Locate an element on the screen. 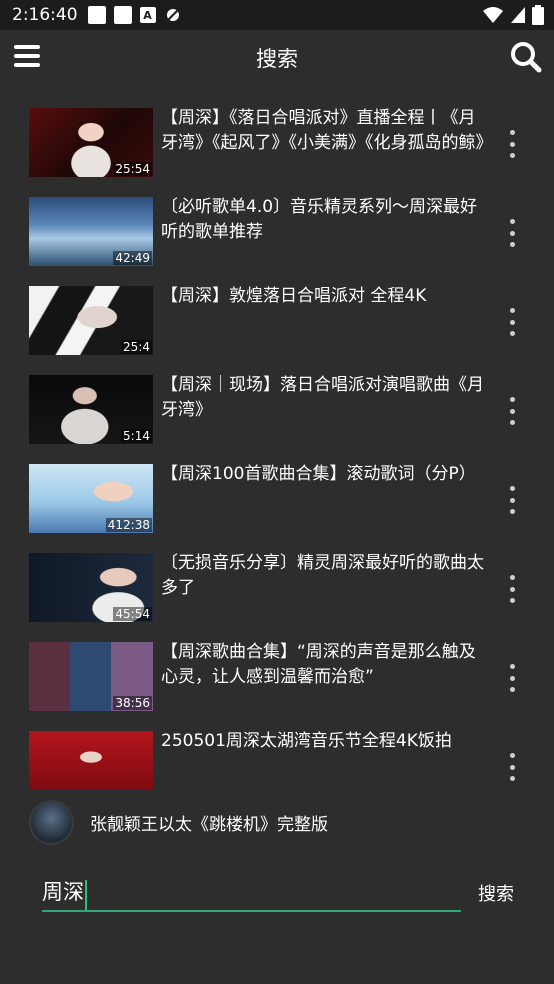 The height and width of the screenshot is (984, 554). page-title: 搜索 is located at coordinates (277, 59).